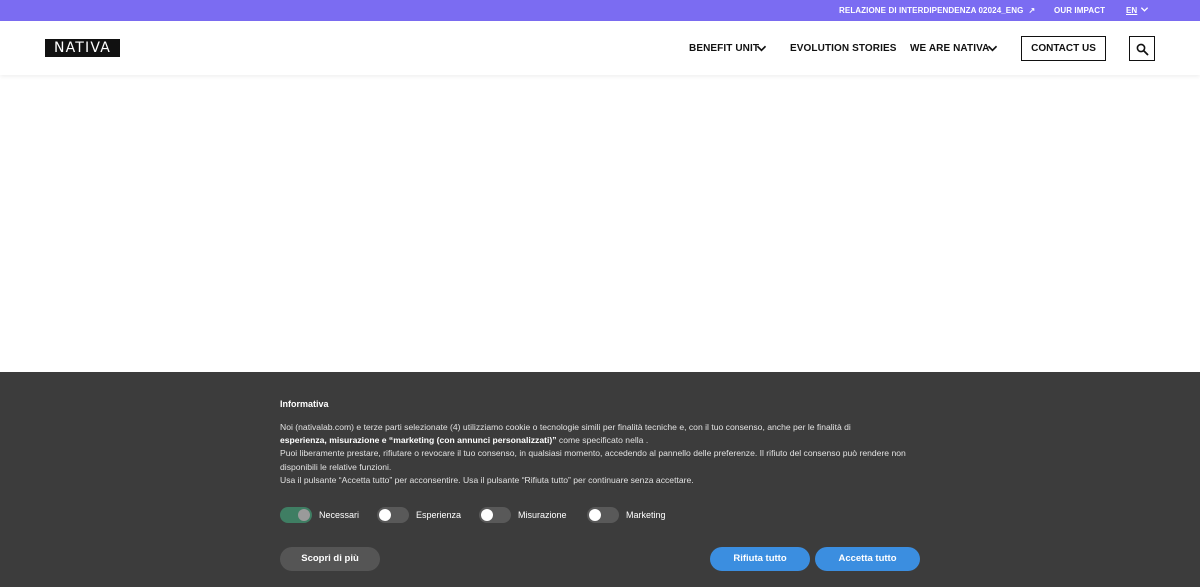  What do you see at coordinates (1032, 10) in the screenshot?
I see `external-arrow-icon: ↗` at bounding box center [1032, 10].